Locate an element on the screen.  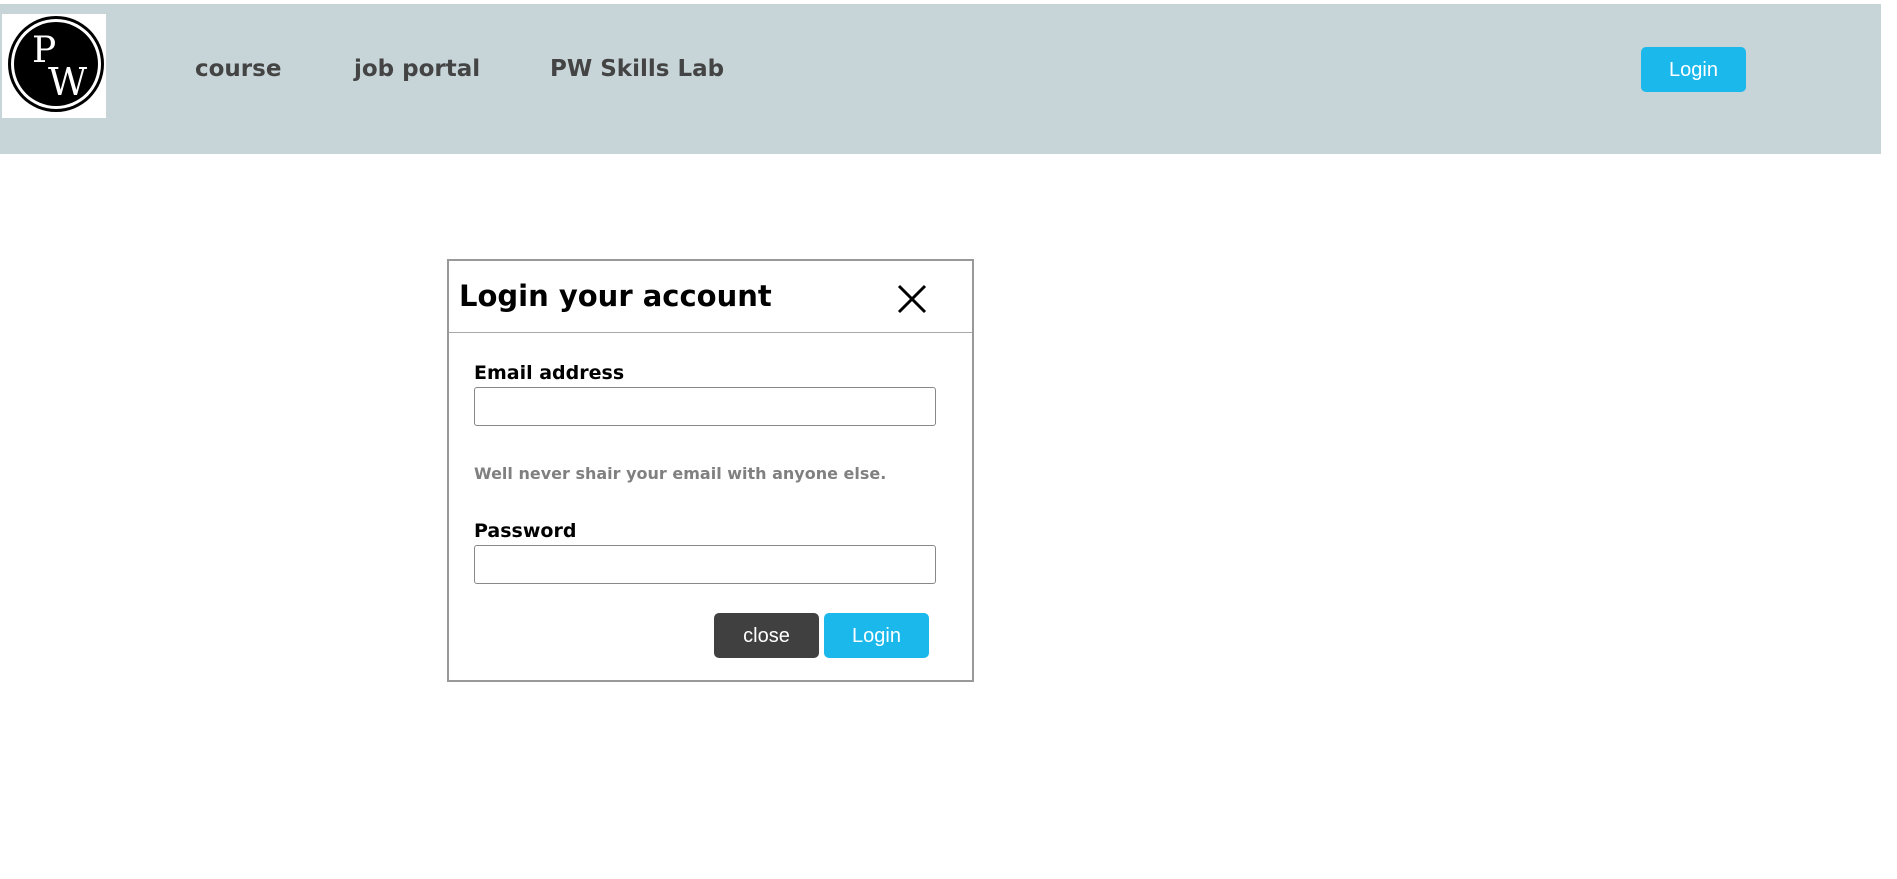
nav-link-pw-skills-lab: PW Skills Lab is located at coordinates (637, 69).